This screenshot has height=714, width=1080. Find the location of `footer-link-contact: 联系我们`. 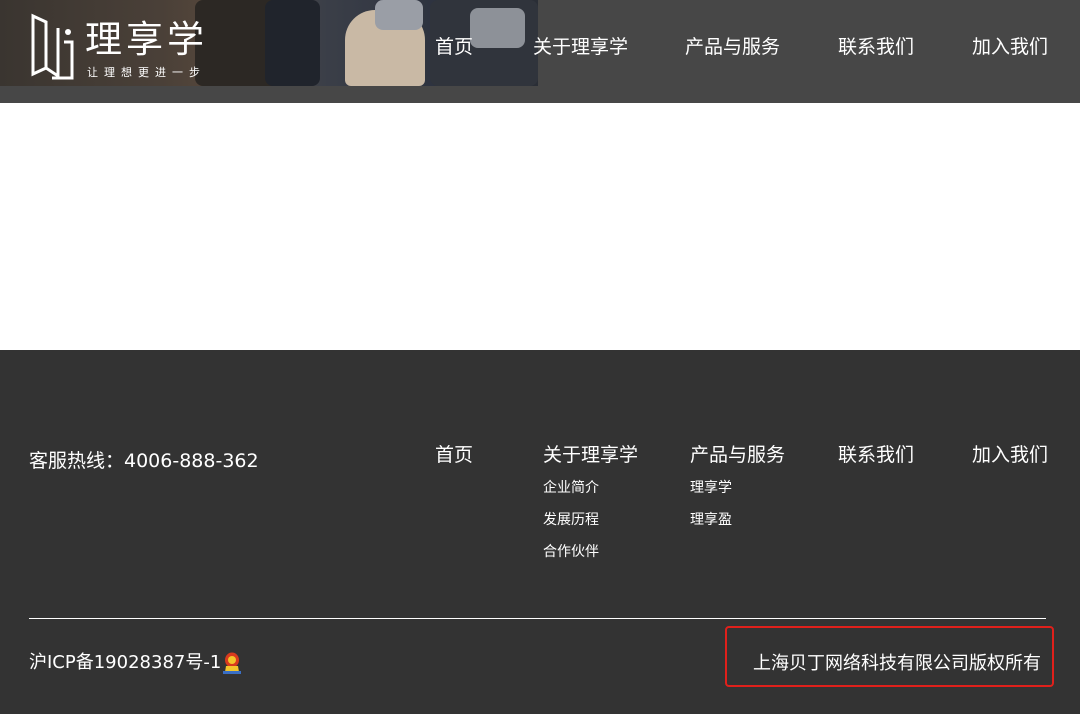

footer-link-contact: 联系我们 is located at coordinates (876, 455).